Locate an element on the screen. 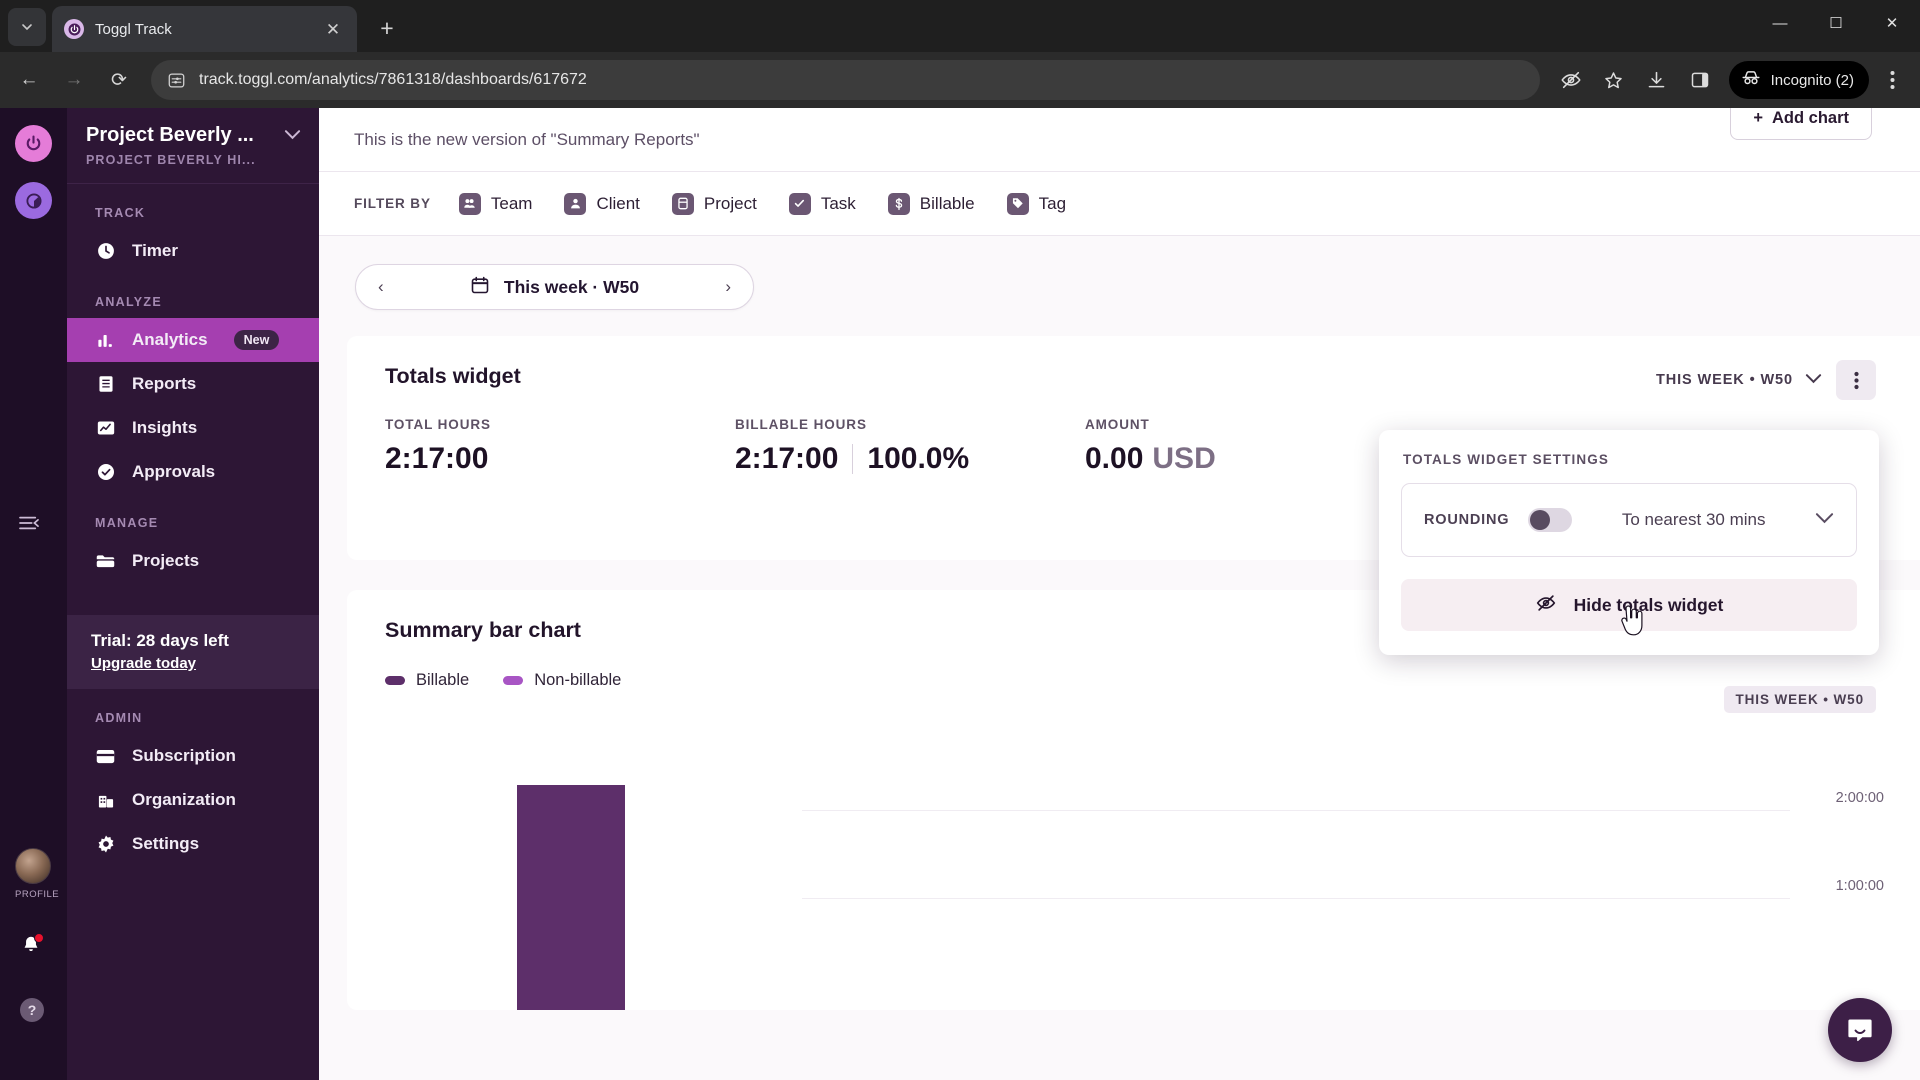  hide-totals-widget-label: Hide totals widget is located at coordinates (1648, 604).